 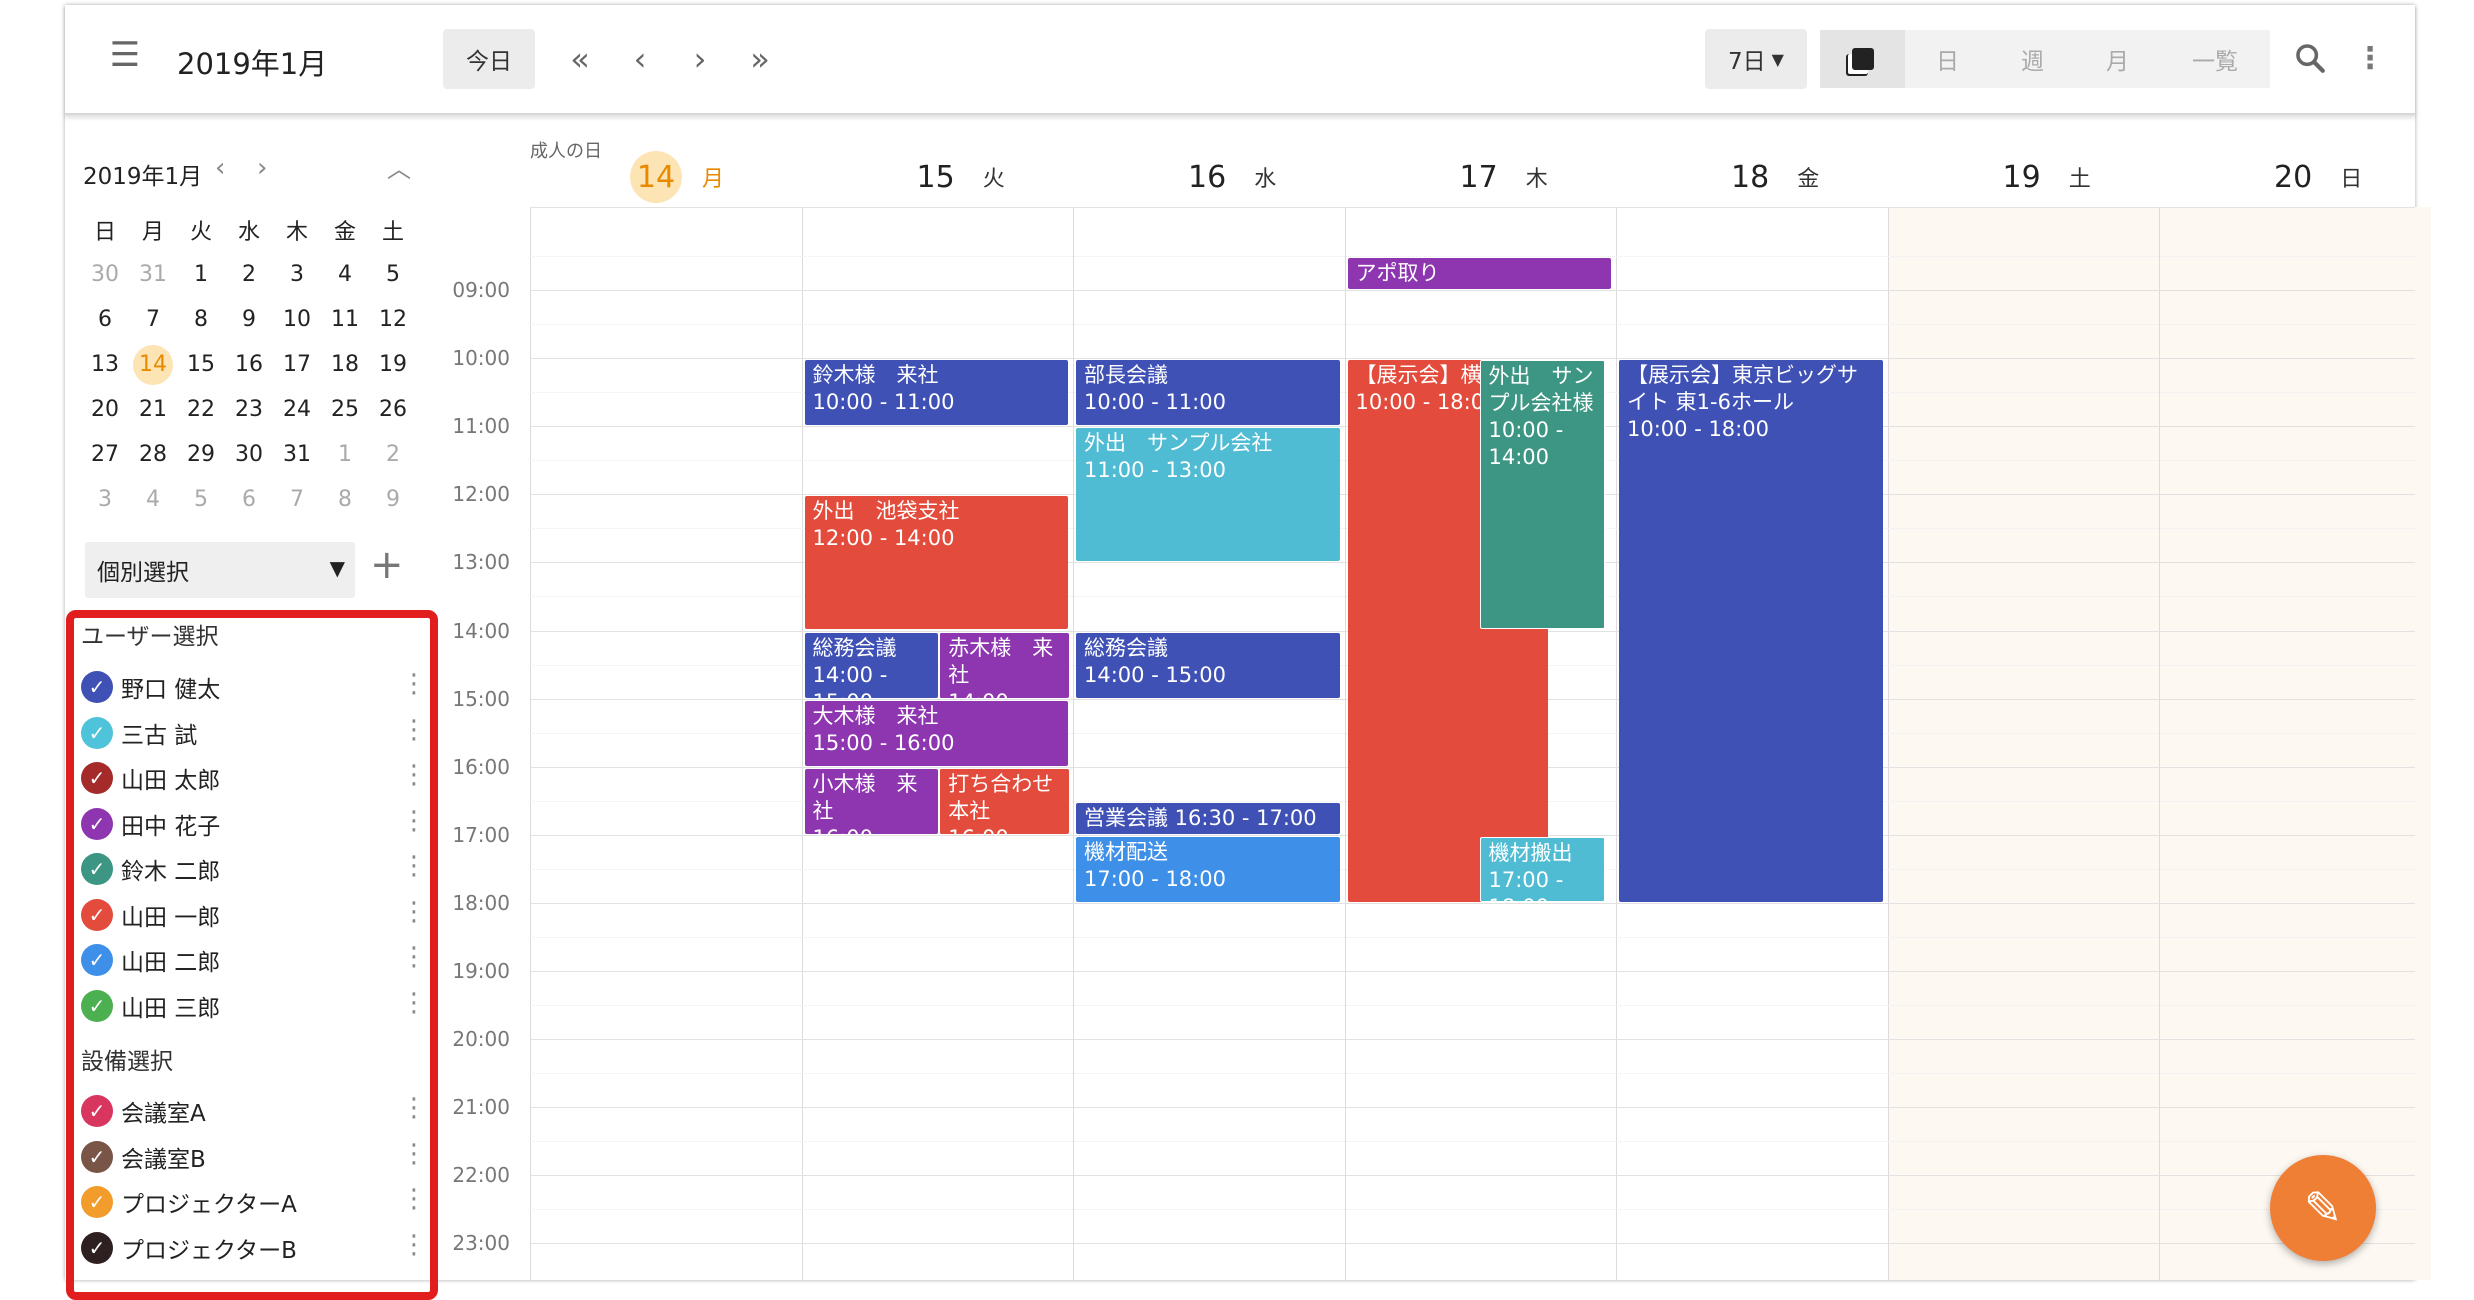 I want to click on event-block: アポ取り, so click(x=1479, y=273).